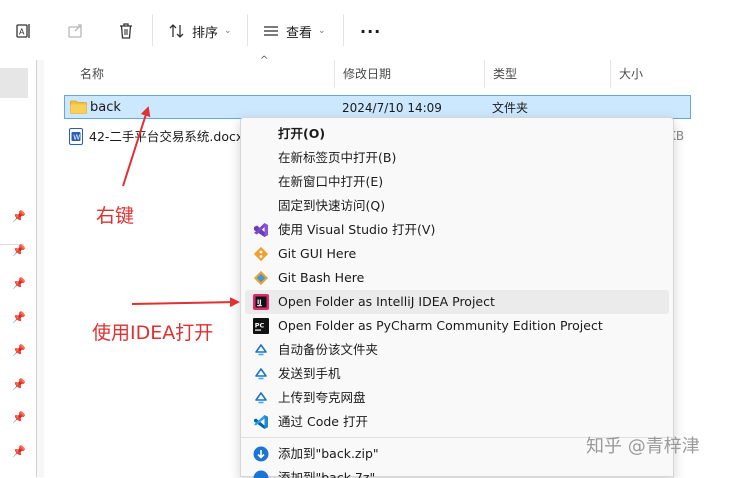 The width and height of the screenshot is (745, 478). What do you see at coordinates (643, 445) in the screenshot?
I see `watermark: 知乎 @青梓津` at bounding box center [643, 445].